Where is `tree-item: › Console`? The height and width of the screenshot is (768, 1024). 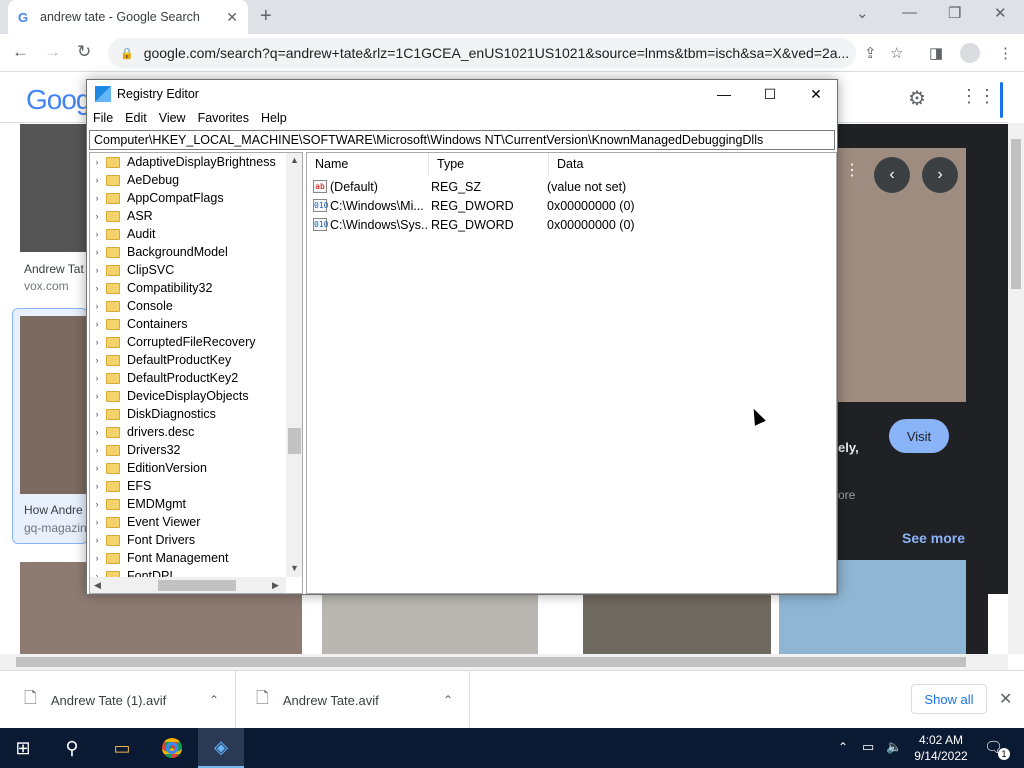 tree-item: › Console is located at coordinates (188, 306).